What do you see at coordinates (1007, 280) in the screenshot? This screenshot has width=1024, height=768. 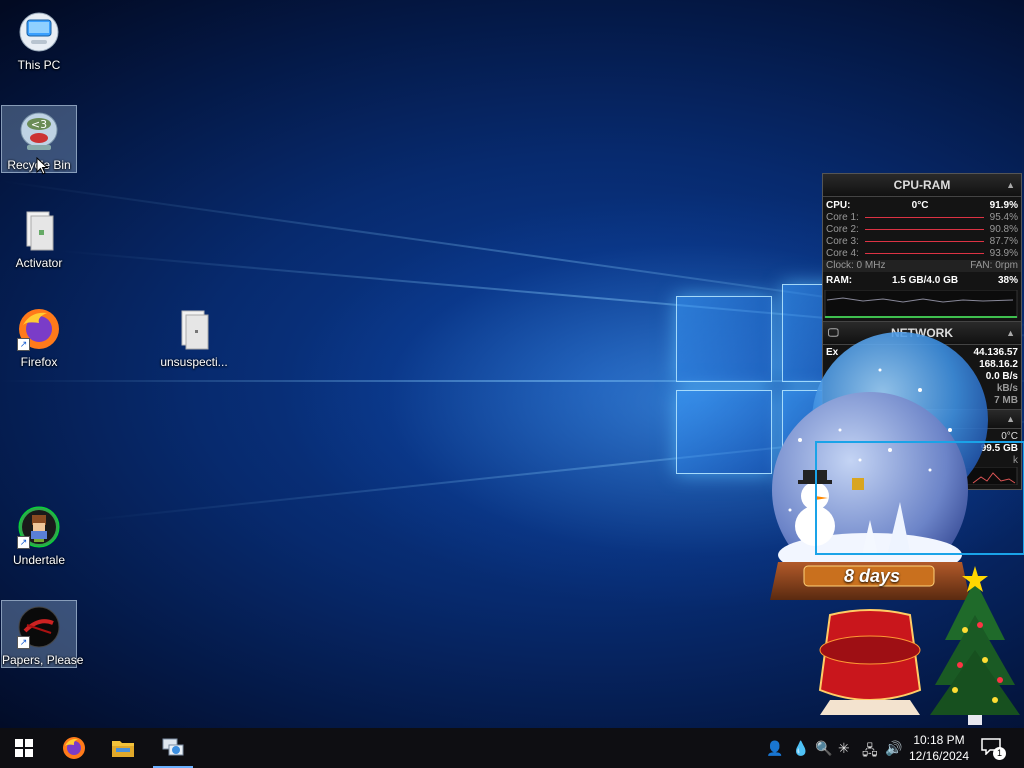 I see `ram-percent: 38%` at bounding box center [1007, 280].